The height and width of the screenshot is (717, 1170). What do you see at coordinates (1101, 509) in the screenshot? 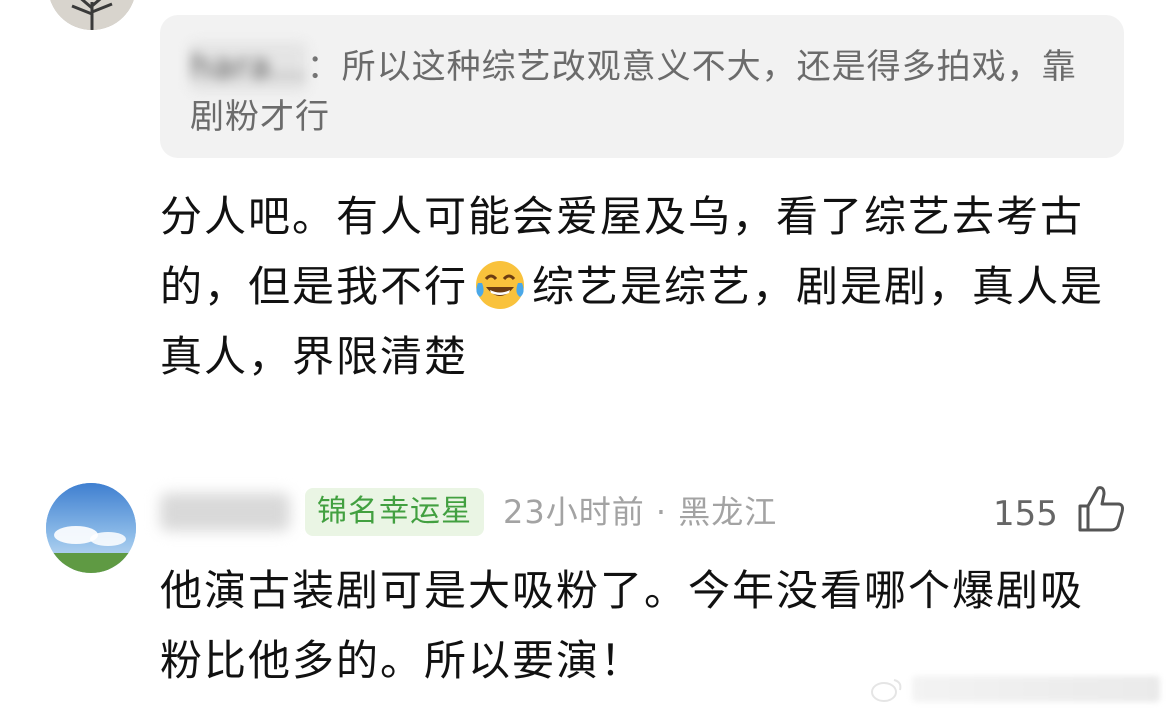
I see `thumbs-up-icon` at bounding box center [1101, 509].